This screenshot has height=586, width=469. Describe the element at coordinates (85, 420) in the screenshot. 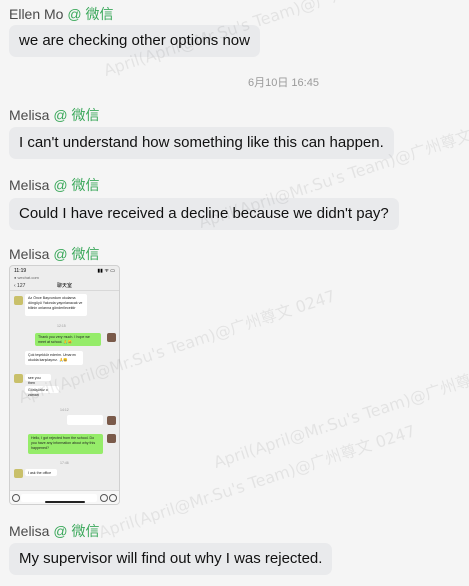

I see `thumb-attachment` at that location.